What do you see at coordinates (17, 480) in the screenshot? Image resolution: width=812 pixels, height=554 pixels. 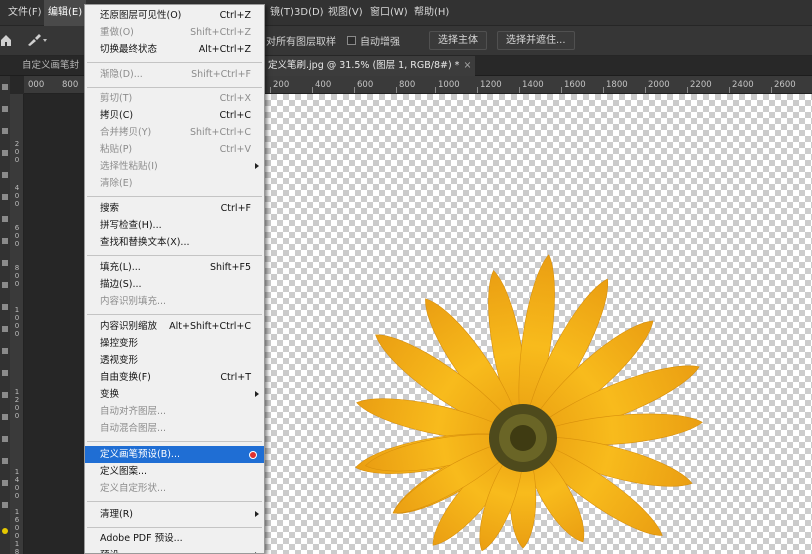 I see `ruler-label: 4` at bounding box center [17, 480].